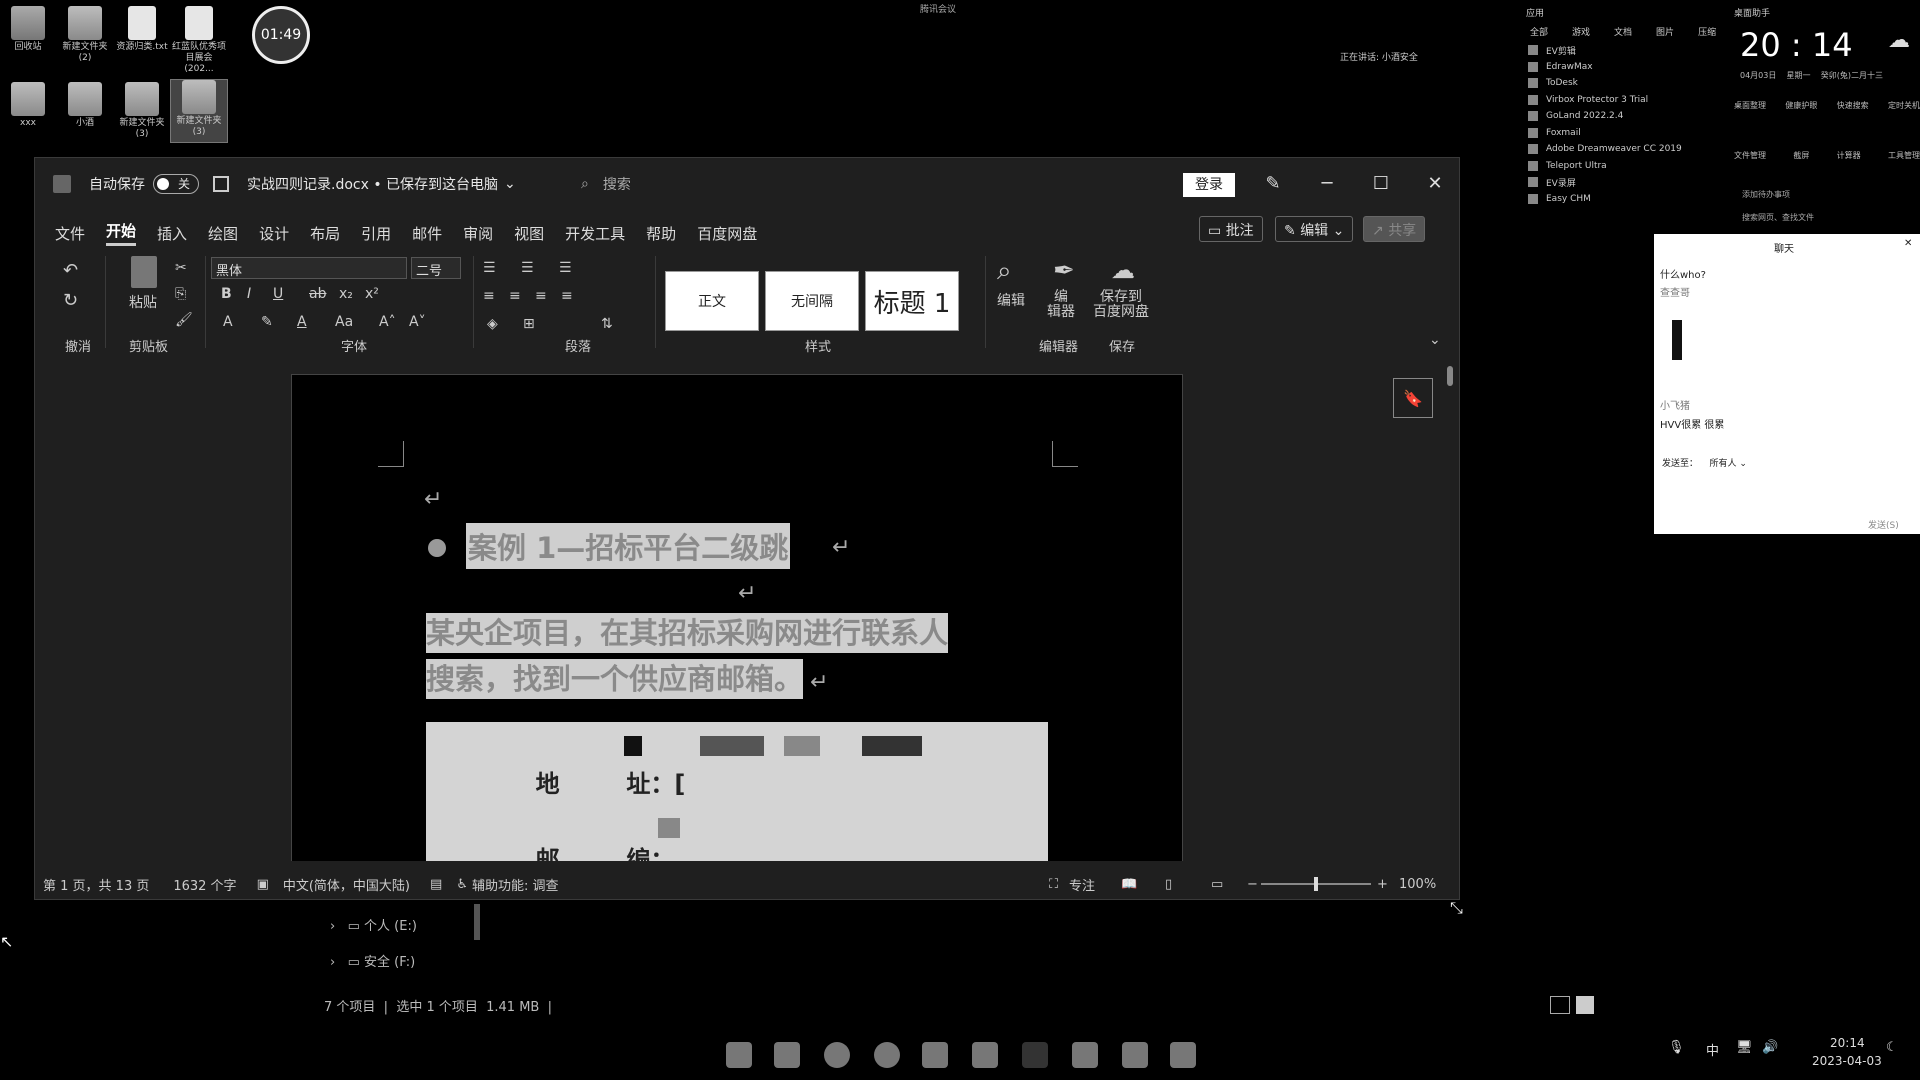  Describe the element at coordinates (787, 1055) in the screenshot. I see `file-explorer-icon` at that location.